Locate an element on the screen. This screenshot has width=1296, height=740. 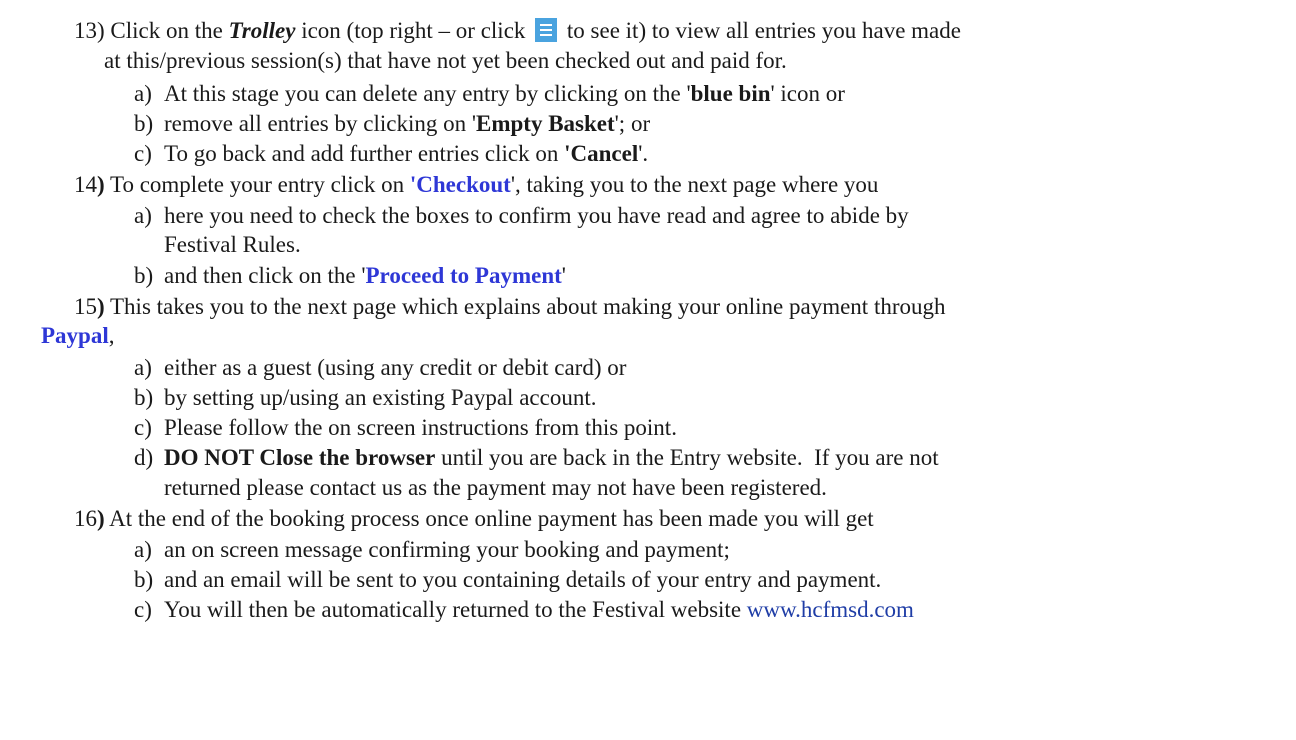
festival-website-link: www.hcfmsd.com is located at coordinates (830, 609).